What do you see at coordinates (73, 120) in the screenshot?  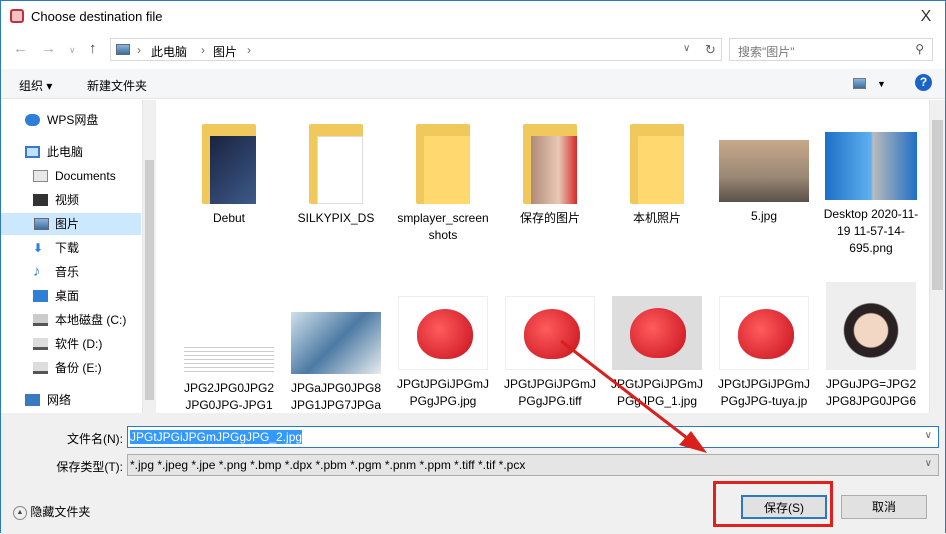 I see `sidebar-label: WPS网盘` at bounding box center [73, 120].